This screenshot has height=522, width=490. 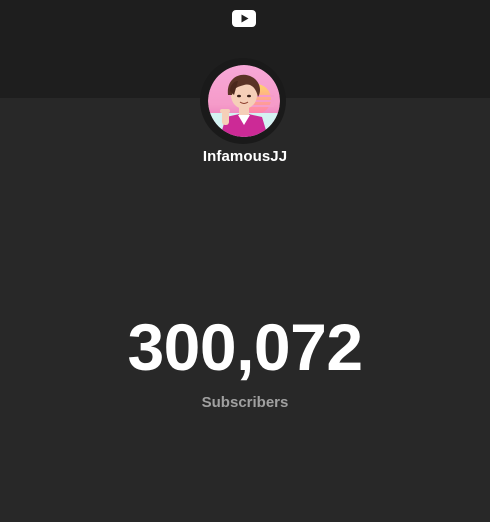 What do you see at coordinates (244, 18) in the screenshot?
I see `youtube-play-icon` at bounding box center [244, 18].